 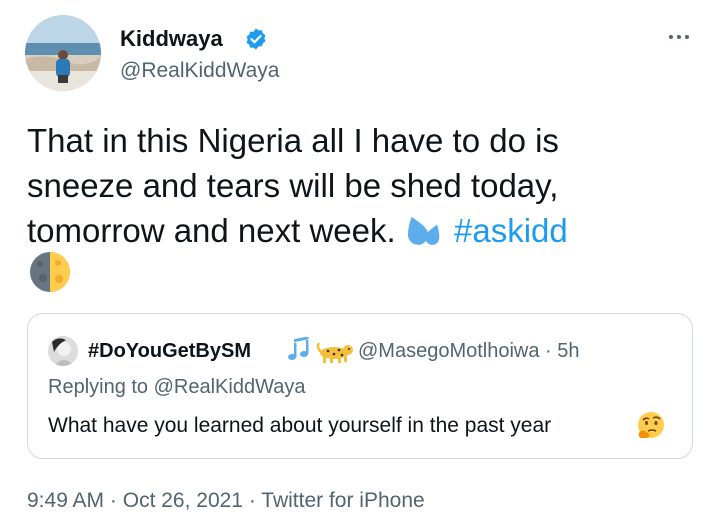 What do you see at coordinates (342, 500) in the screenshot?
I see `tweet-source: Twitter for iPhone` at bounding box center [342, 500].